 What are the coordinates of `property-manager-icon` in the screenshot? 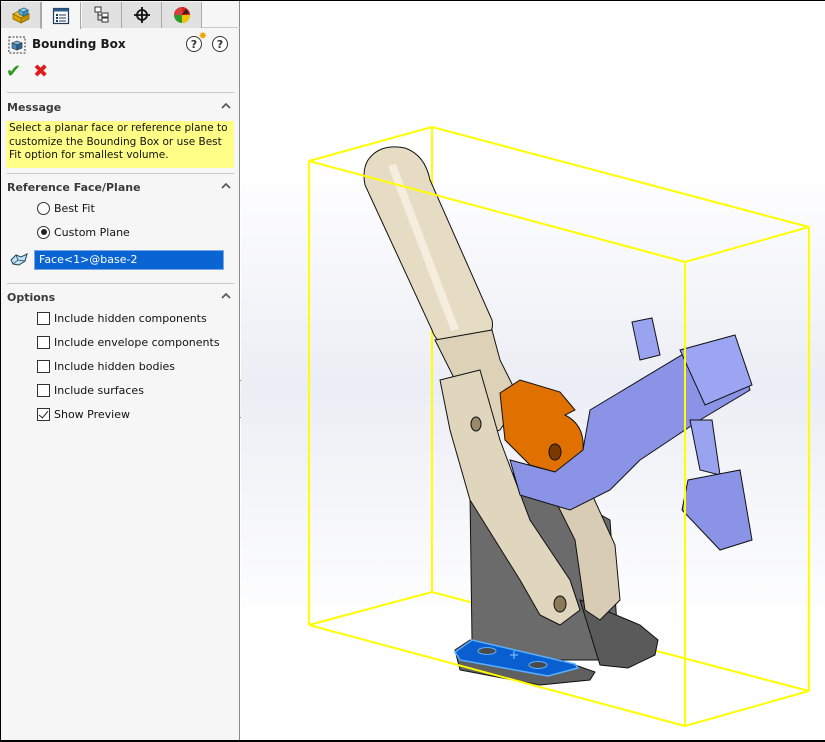 It's located at (61, 15).